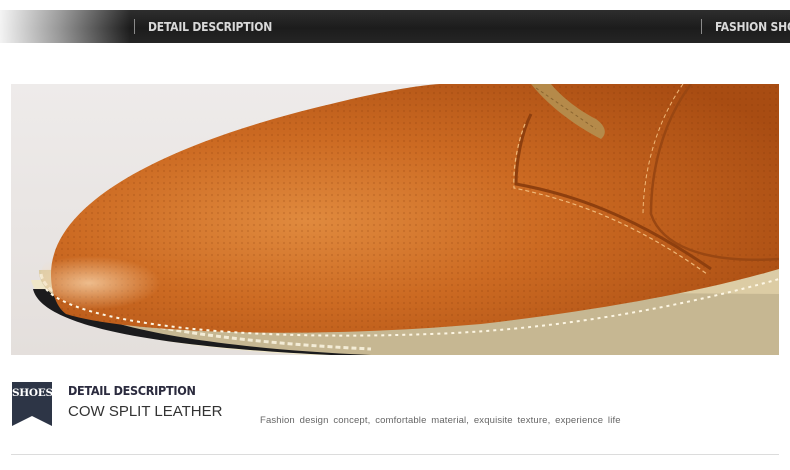  I want to click on header-divider-right, so click(701, 26).